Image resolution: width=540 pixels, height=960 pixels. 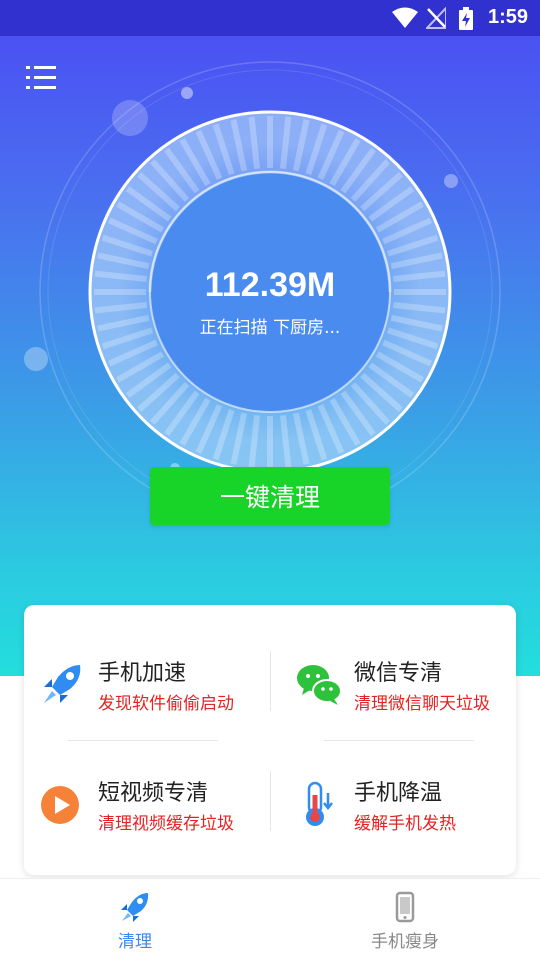 What do you see at coordinates (60, 805) in the screenshot?
I see `play-icon` at bounding box center [60, 805].